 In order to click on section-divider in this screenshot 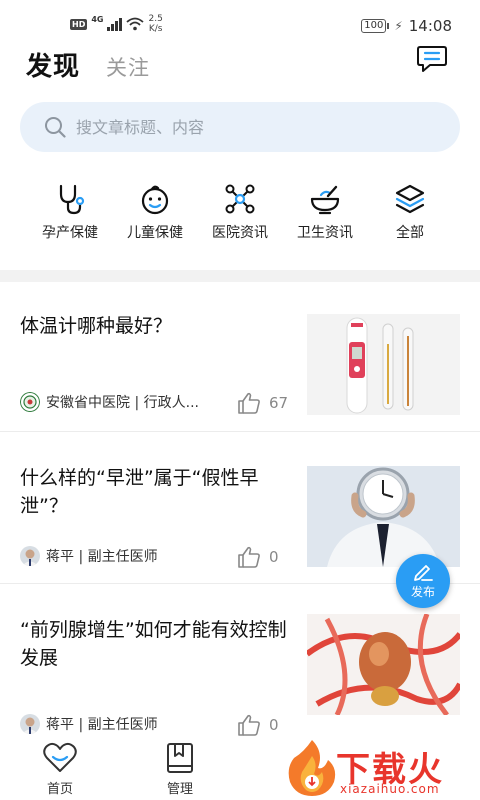, I will do `click(240, 276)`.